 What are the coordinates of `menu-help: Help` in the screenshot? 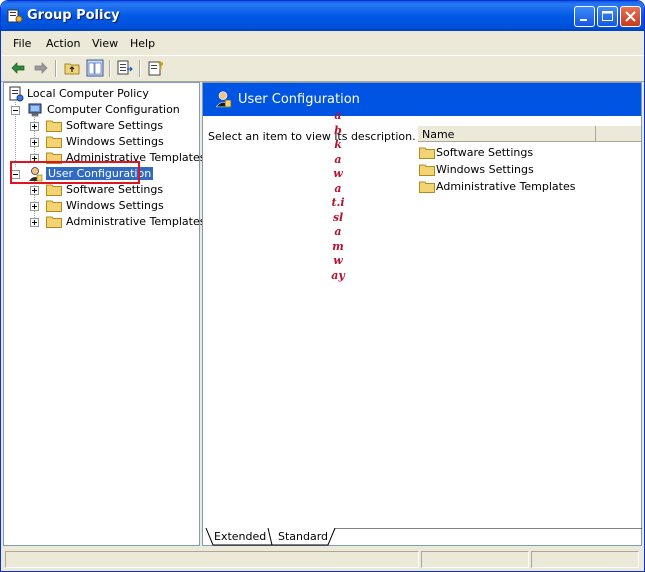 It's located at (142, 43).